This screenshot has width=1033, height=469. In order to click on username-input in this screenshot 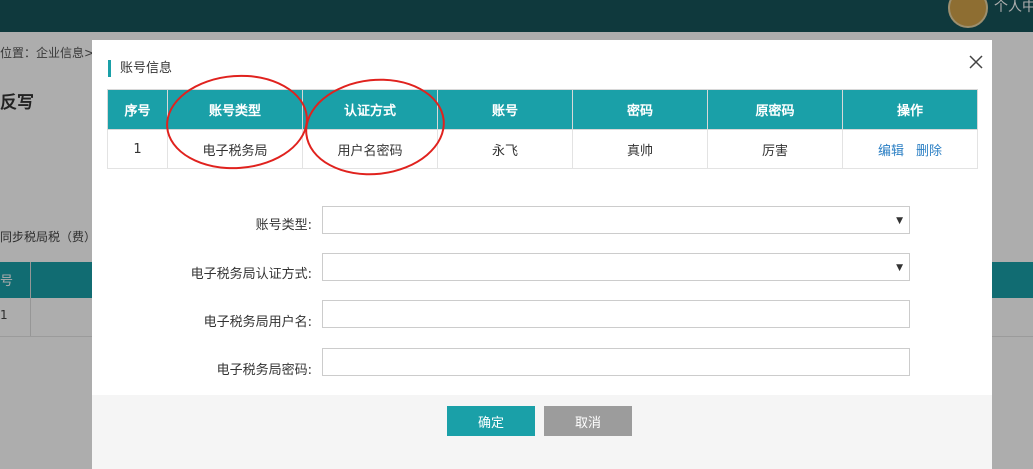, I will do `click(616, 314)`.